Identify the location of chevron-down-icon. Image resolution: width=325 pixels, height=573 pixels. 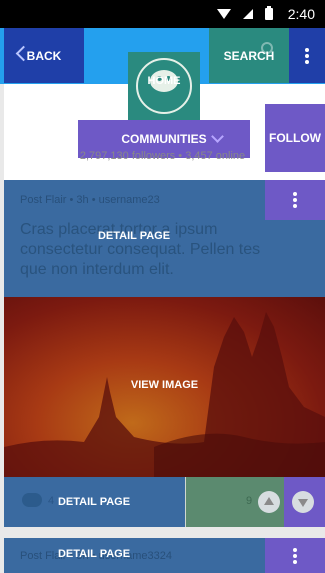
(217, 136).